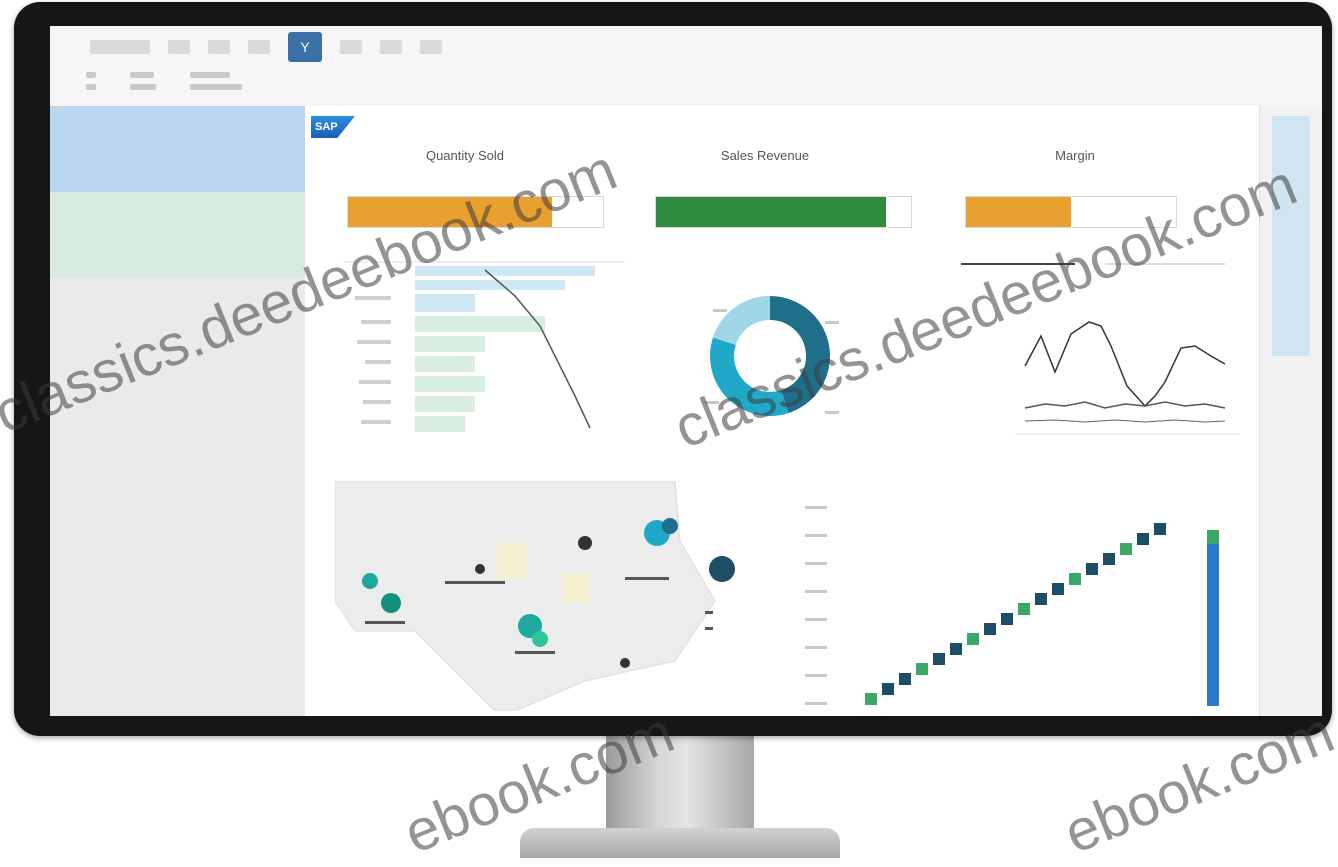  Describe the element at coordinates (1075, 155) in the screenshot. I see `card-title-margin: Margin` at that location.